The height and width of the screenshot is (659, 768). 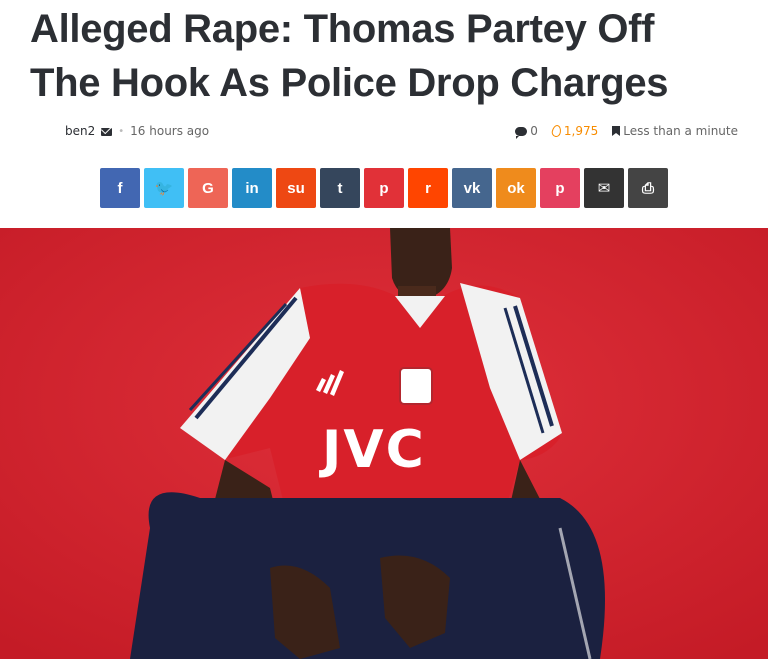 I want to click on share-pocket-button: p, so click(x=560, y=188).